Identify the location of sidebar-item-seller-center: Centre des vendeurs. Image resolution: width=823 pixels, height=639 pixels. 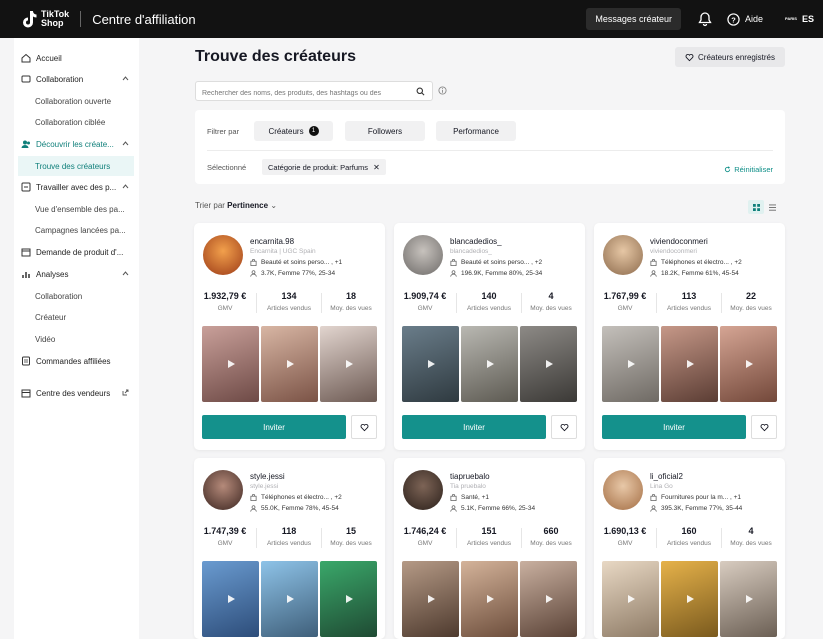
(76, 393).